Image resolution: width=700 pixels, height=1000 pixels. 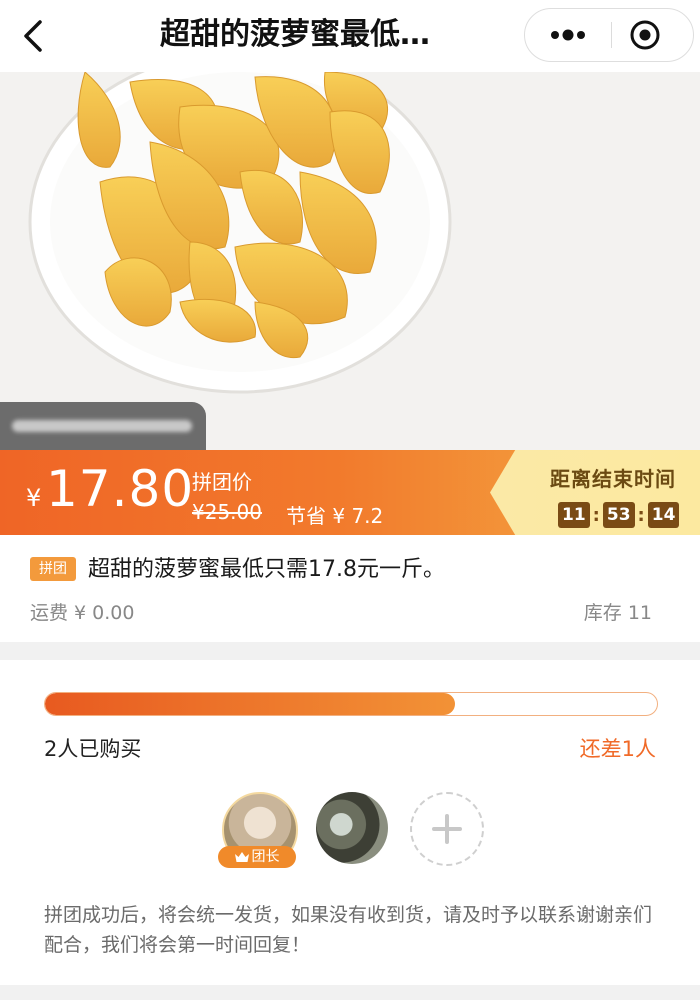 What do you see at coordinates (227, 512) in the screenshot?
I see `original-price: ¥25.00` at bounding box center [227, 512].